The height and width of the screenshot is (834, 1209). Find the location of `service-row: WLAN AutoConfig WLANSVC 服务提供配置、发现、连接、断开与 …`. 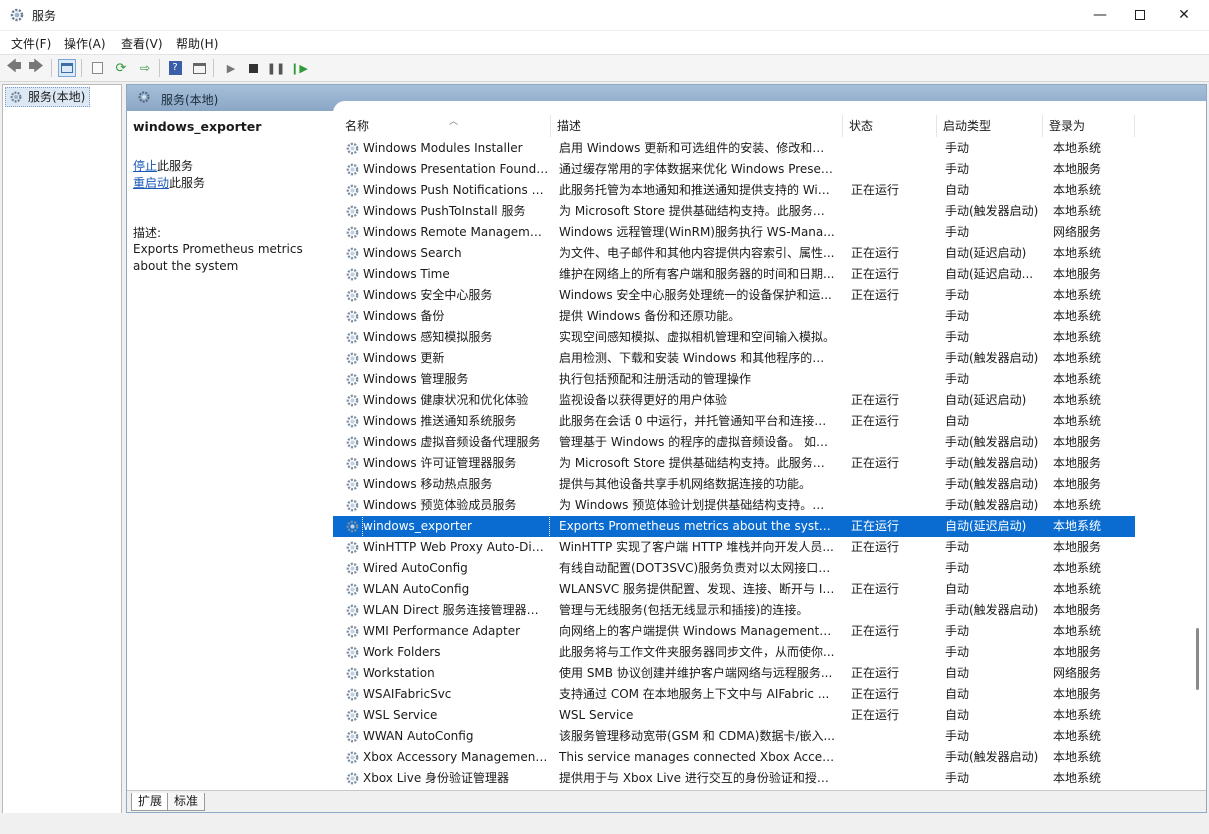

service-row: WLAN AutoConfig WLANSVC 服务提供配置、发现、连接、断开与 … is located at coordinates (734, 589).